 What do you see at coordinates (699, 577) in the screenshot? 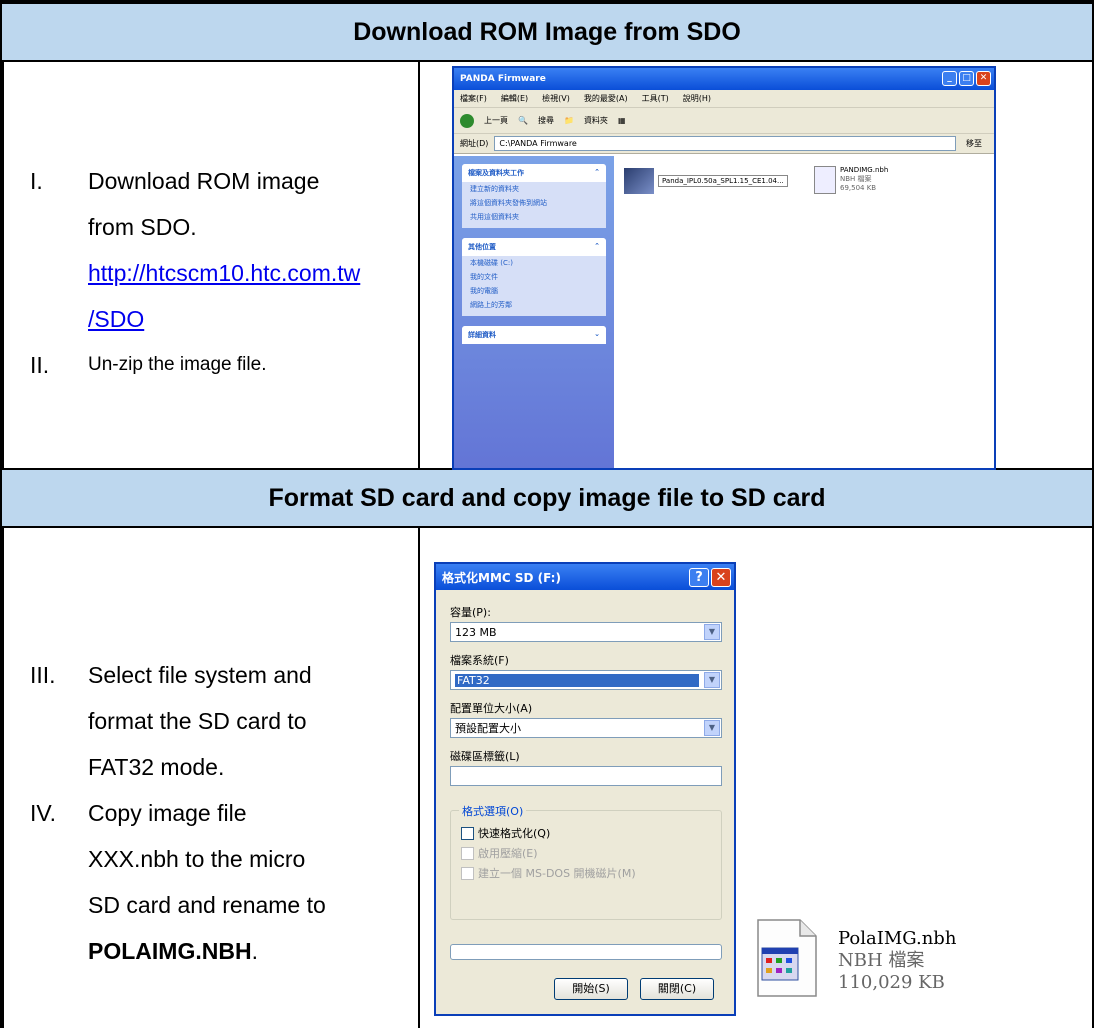
I see `help-icon: ?` at bounding box center [699, 577].